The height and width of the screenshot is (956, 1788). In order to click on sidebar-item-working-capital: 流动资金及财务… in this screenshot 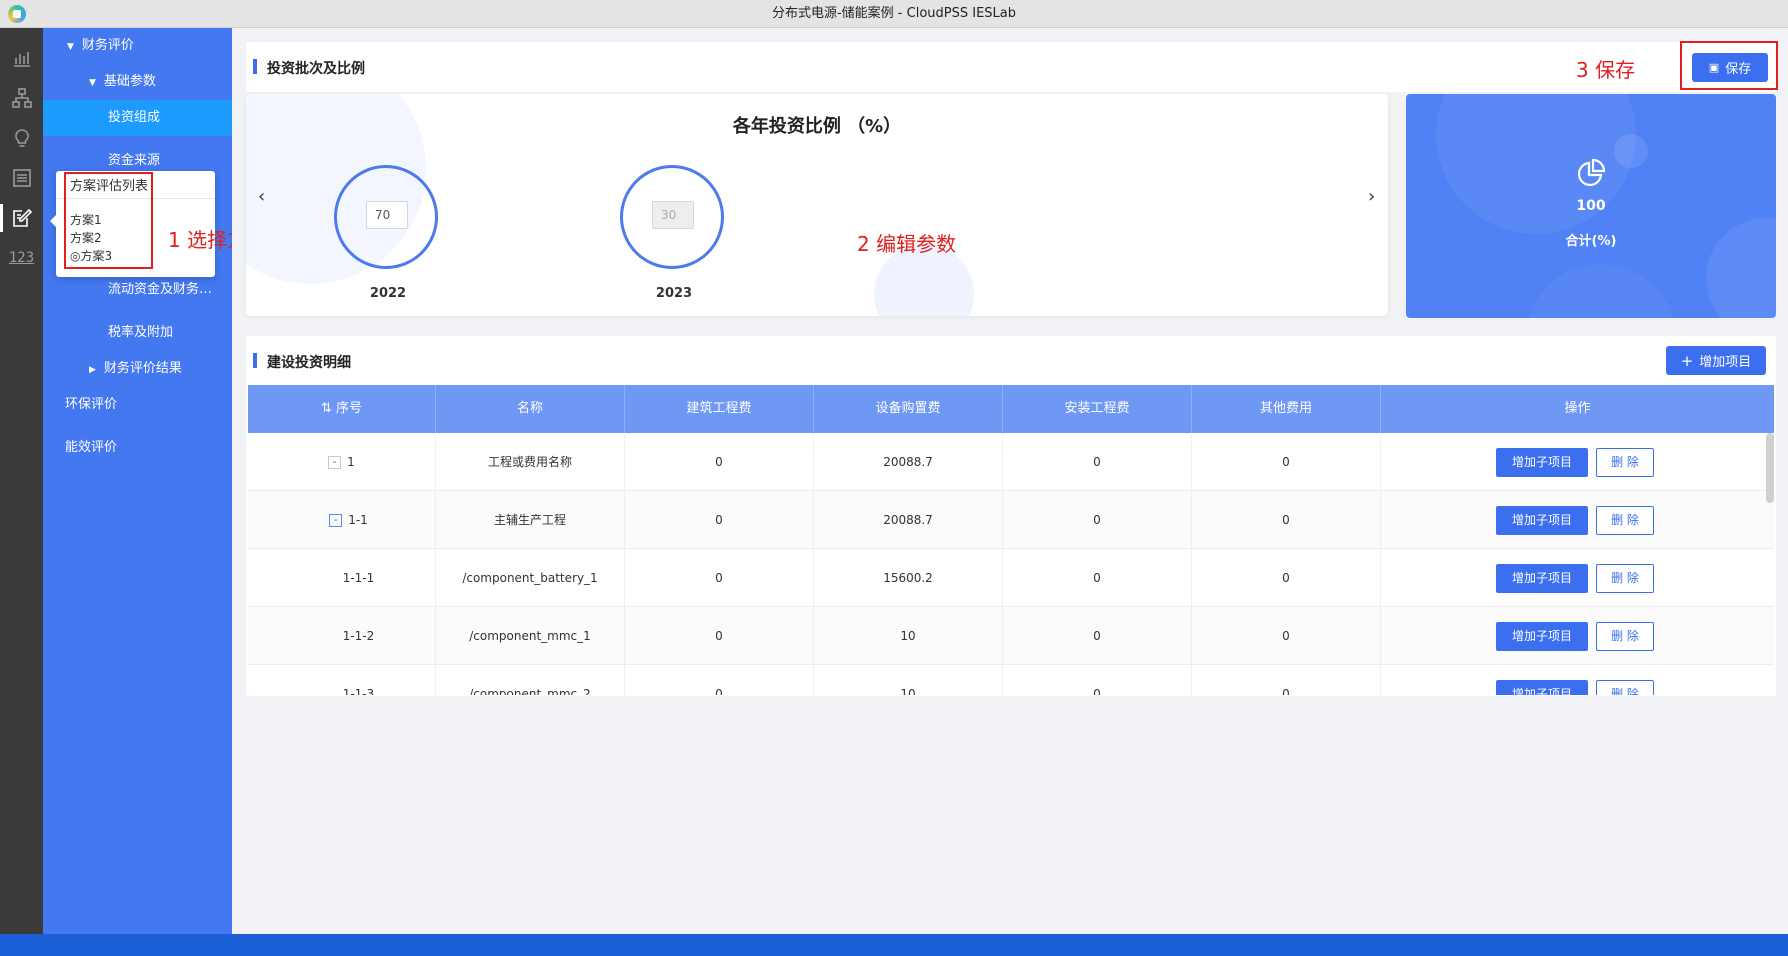, I will do `click(137, 290)`.